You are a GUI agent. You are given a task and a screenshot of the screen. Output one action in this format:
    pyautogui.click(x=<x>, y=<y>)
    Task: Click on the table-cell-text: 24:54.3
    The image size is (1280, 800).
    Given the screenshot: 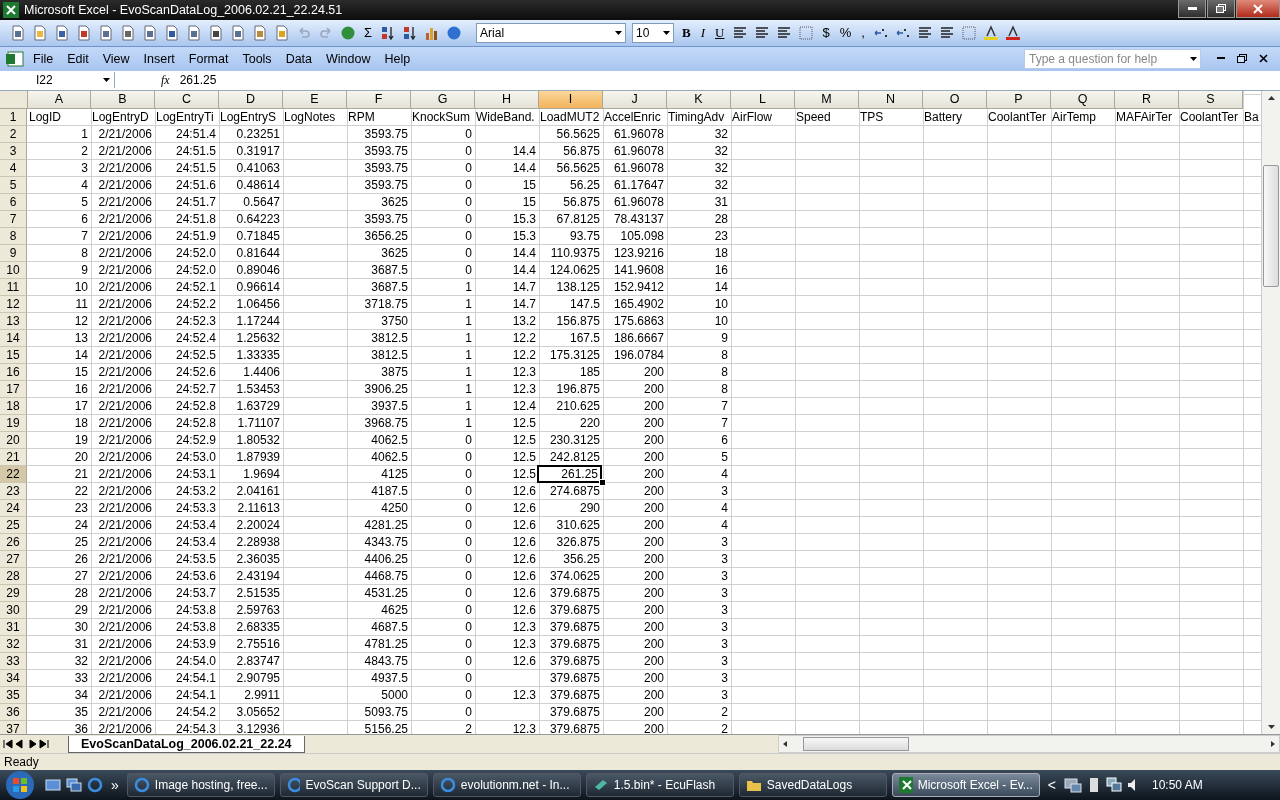 What is the action you would take?
    pyautogui.click(x=195, y=727)
    